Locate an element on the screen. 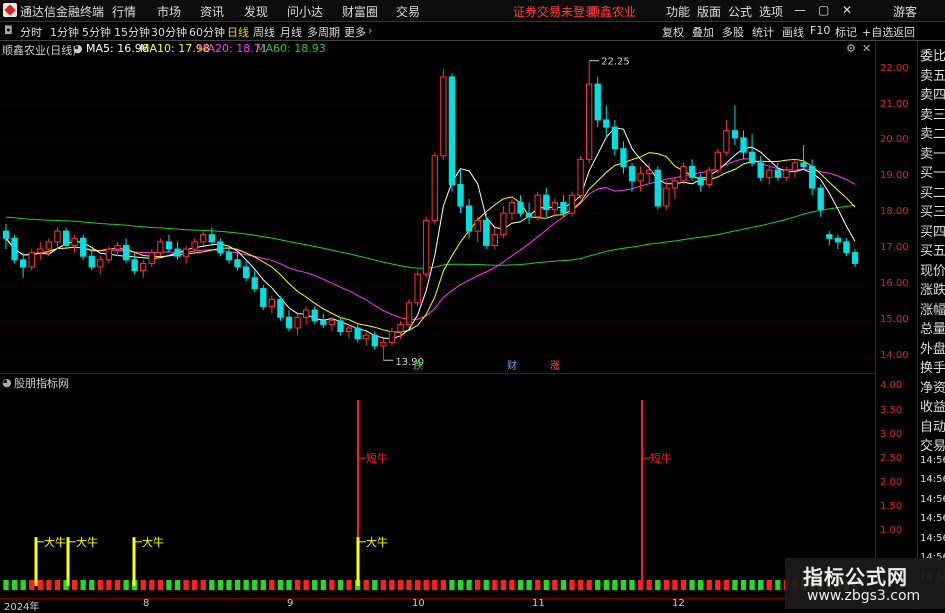  sidebar-label: 卖一 is located at coordinates (932, 152).